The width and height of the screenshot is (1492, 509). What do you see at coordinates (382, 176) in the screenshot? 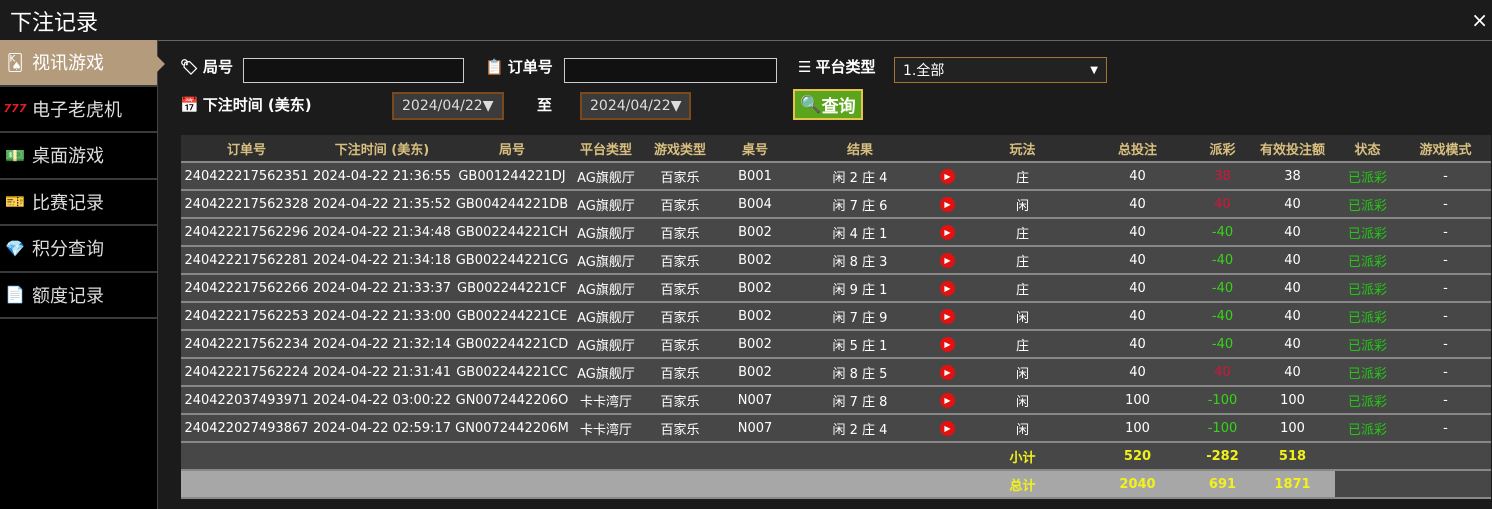
I see `table-cell: 2024-04-22 21:36:55` at bounding box center [382, 176].